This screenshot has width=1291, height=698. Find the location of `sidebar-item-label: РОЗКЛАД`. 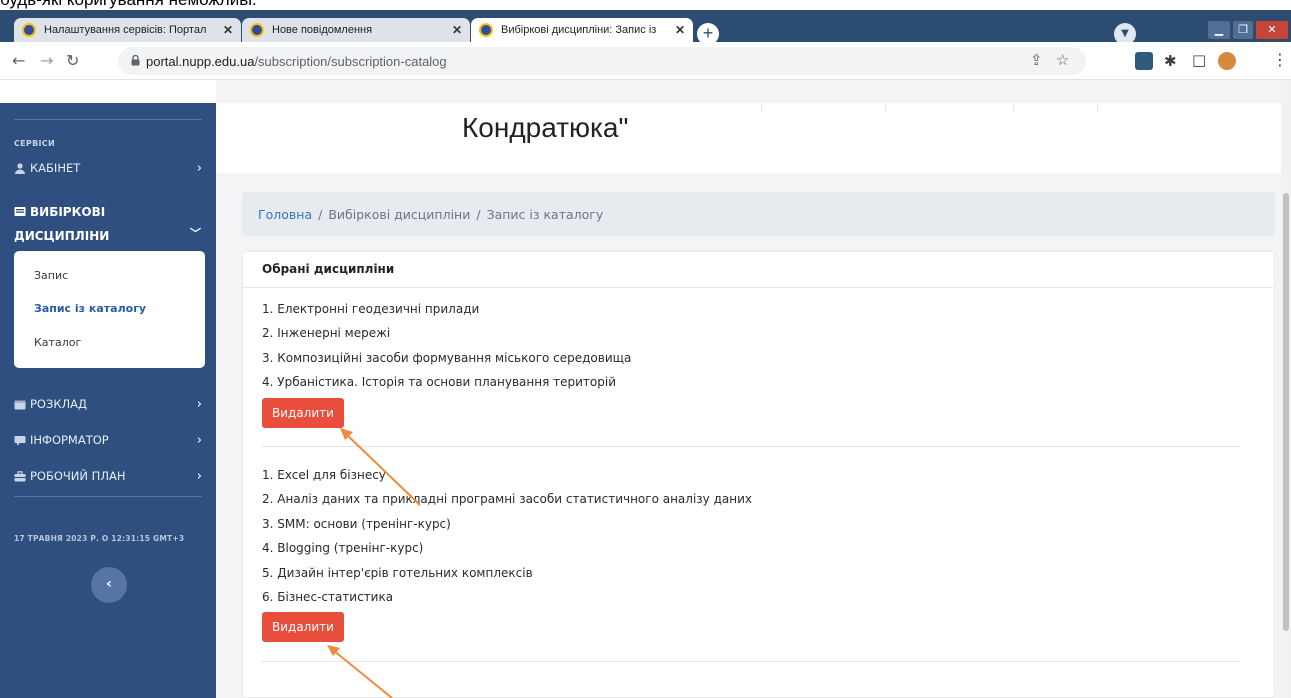

sidebar-item-label: РОЗКЛАД is located at coordinates (59, 404).